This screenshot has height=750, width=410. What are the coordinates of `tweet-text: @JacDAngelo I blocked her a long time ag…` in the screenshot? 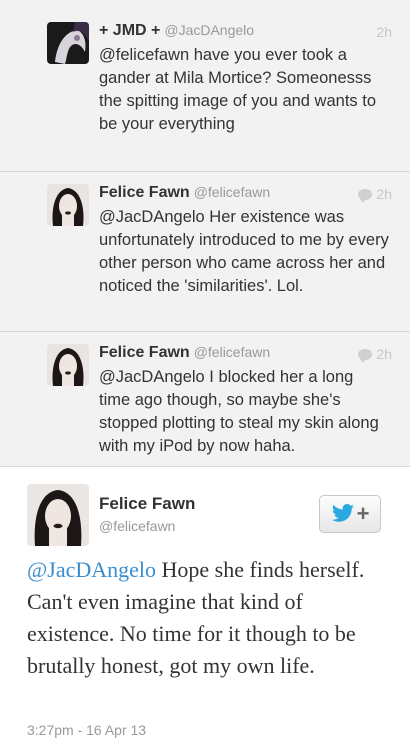 It's located at (239, 411).